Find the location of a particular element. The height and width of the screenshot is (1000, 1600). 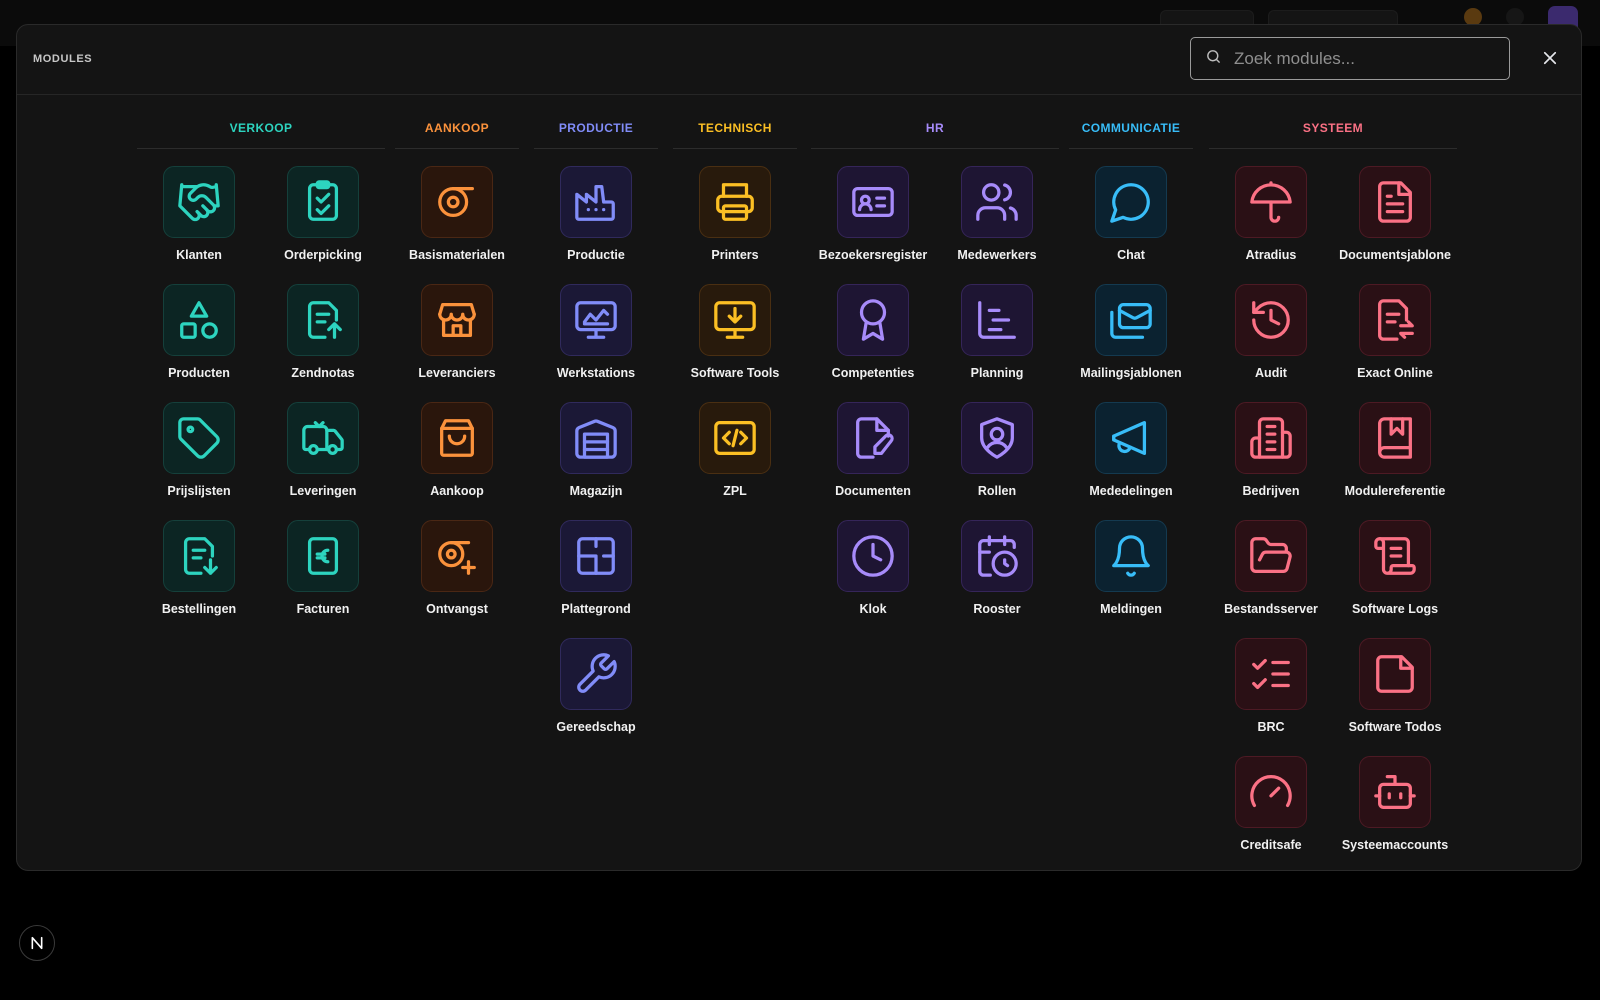

module-tile-prijslijsten: Prijslijsten is located at coordinates (199, 461).